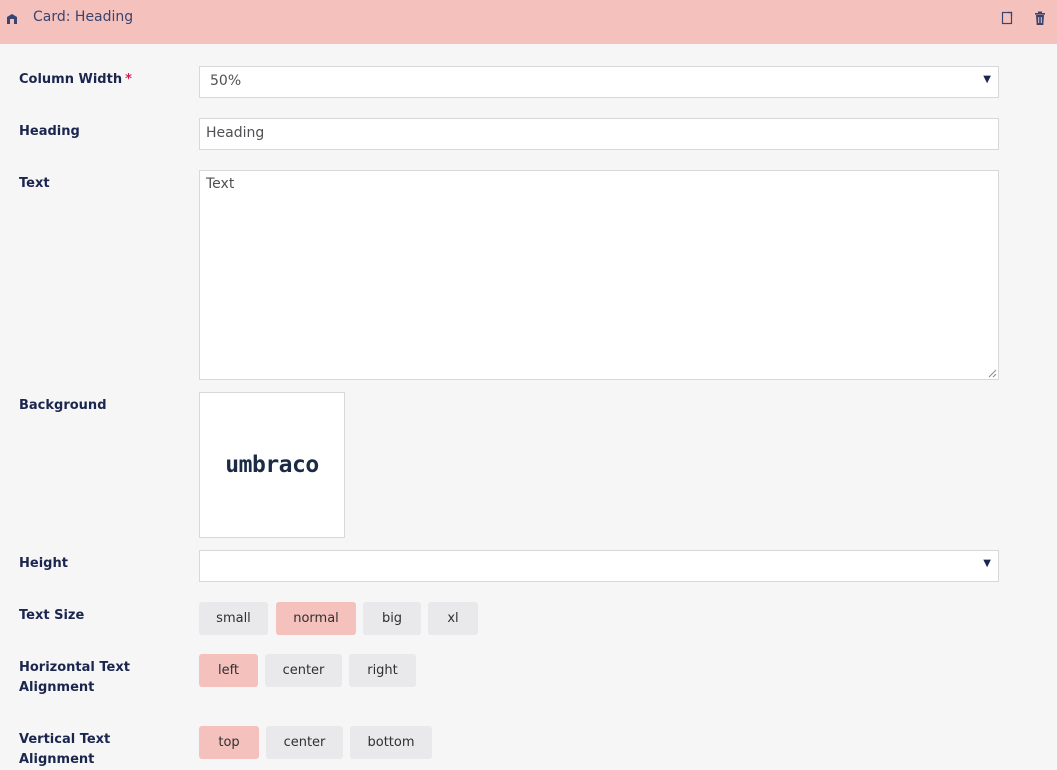 Image resolution: width=1057 pixels, height=770 pixels. I want to click on horizontal-alignment-label: Horizontal Text Alignment, so click(74, 677).